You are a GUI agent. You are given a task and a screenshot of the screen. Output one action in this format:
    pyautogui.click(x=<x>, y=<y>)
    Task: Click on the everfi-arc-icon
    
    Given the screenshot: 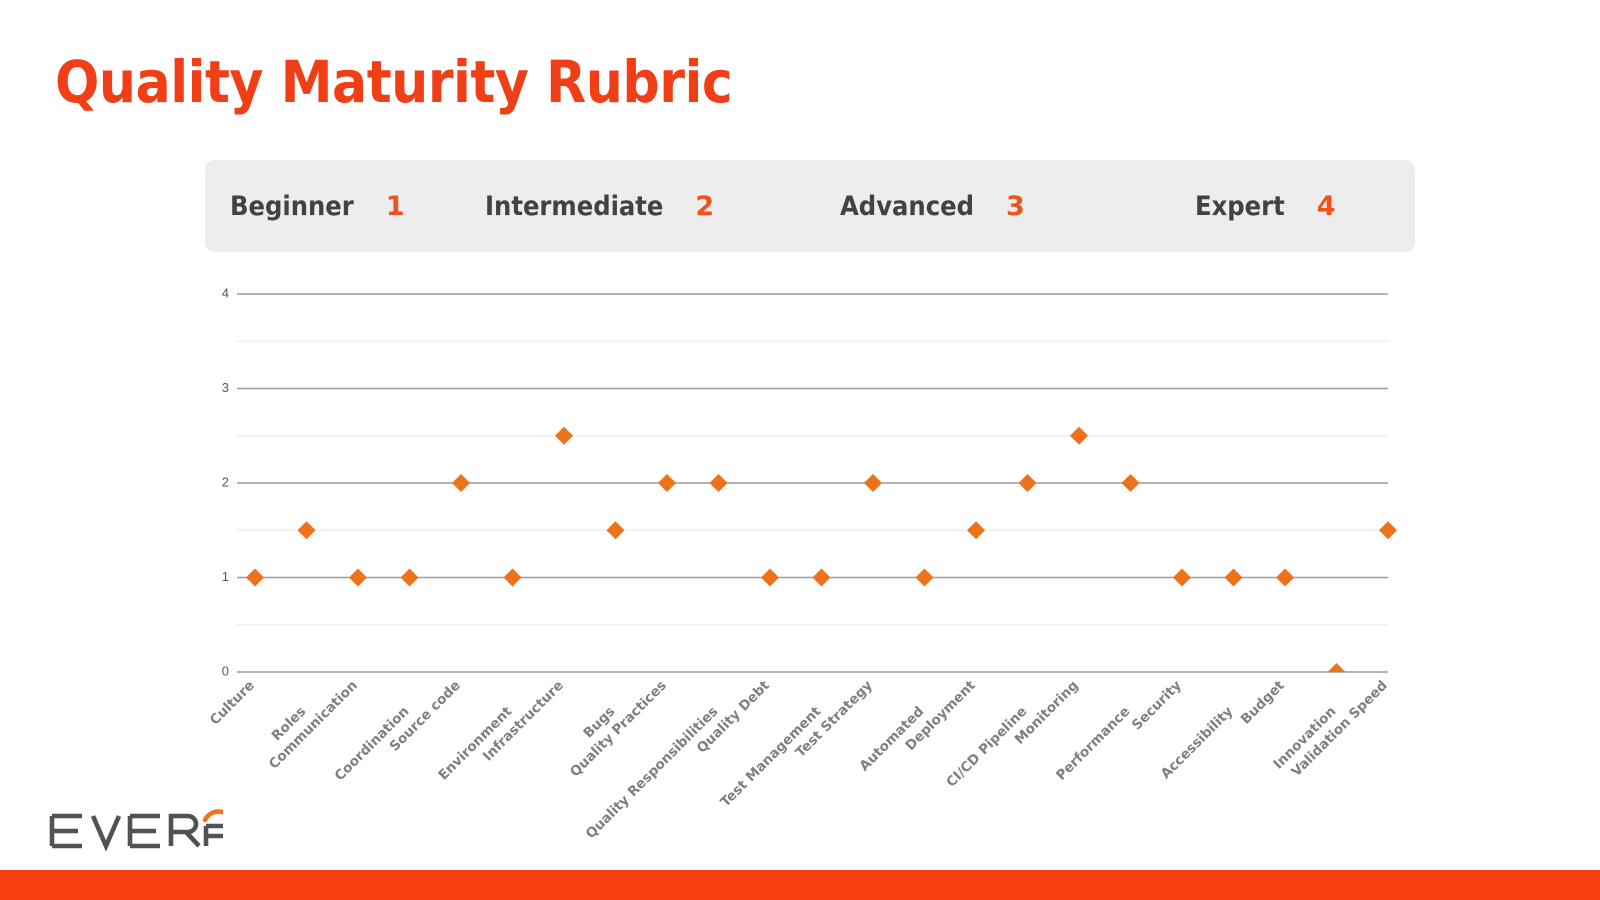 What is the action you would take?
    pyautogui.click(x=212, y=816)
    